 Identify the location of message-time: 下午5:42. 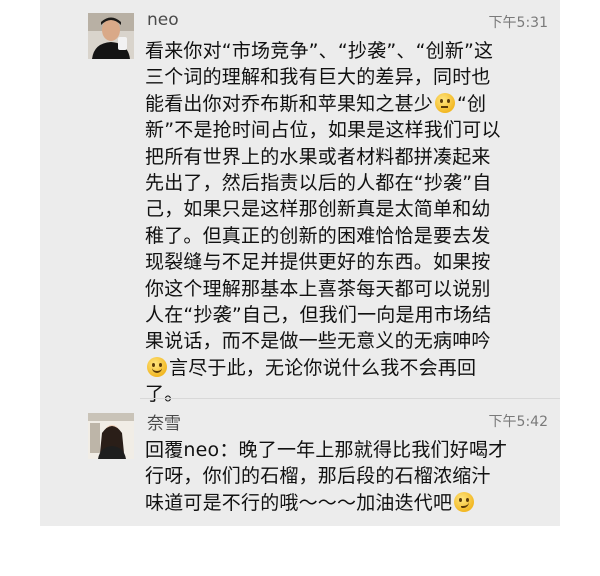
(518, 422).